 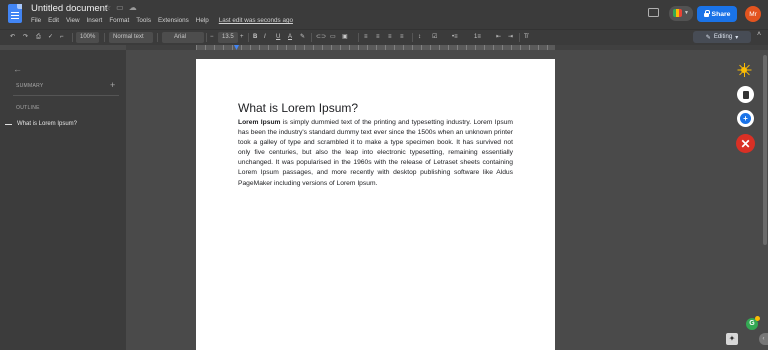 What do you see at coordinates (290, 37) in the screenshot?
I see `text-color-button: A` at bounding box center [290, 37].